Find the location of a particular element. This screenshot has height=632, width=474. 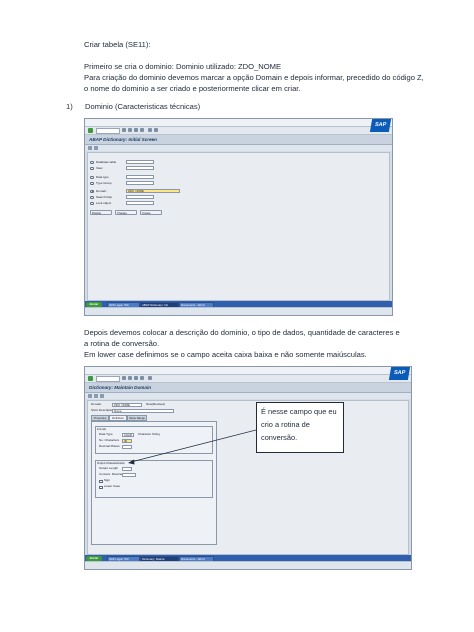

conversion-routine-field is located at coordinates (129, 474).